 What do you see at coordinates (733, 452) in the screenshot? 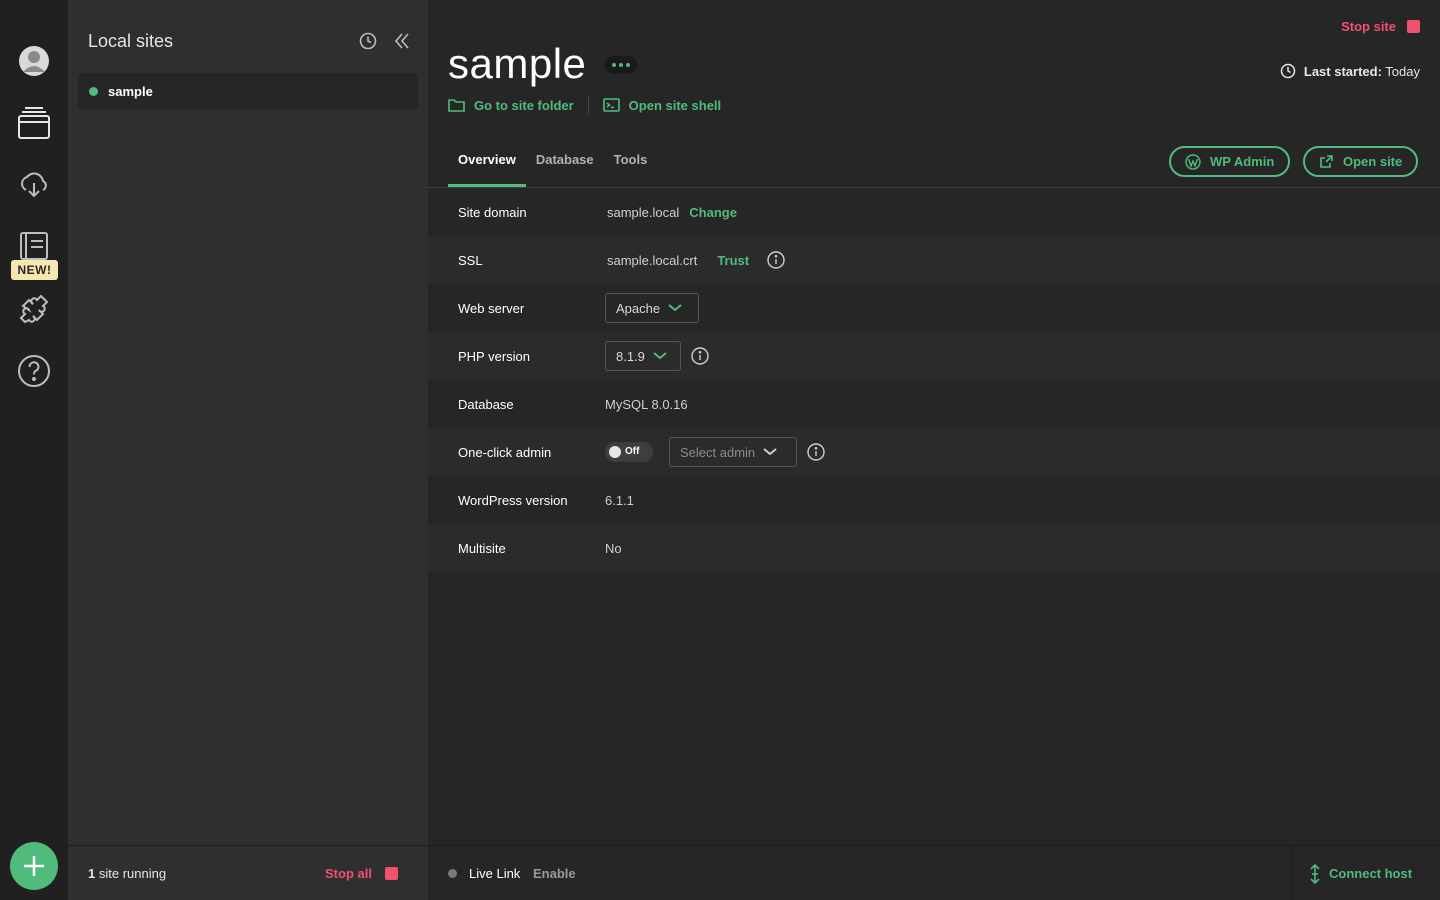
I see `select-admin-dropdown: Select admin` at bounding box center [733, 452].